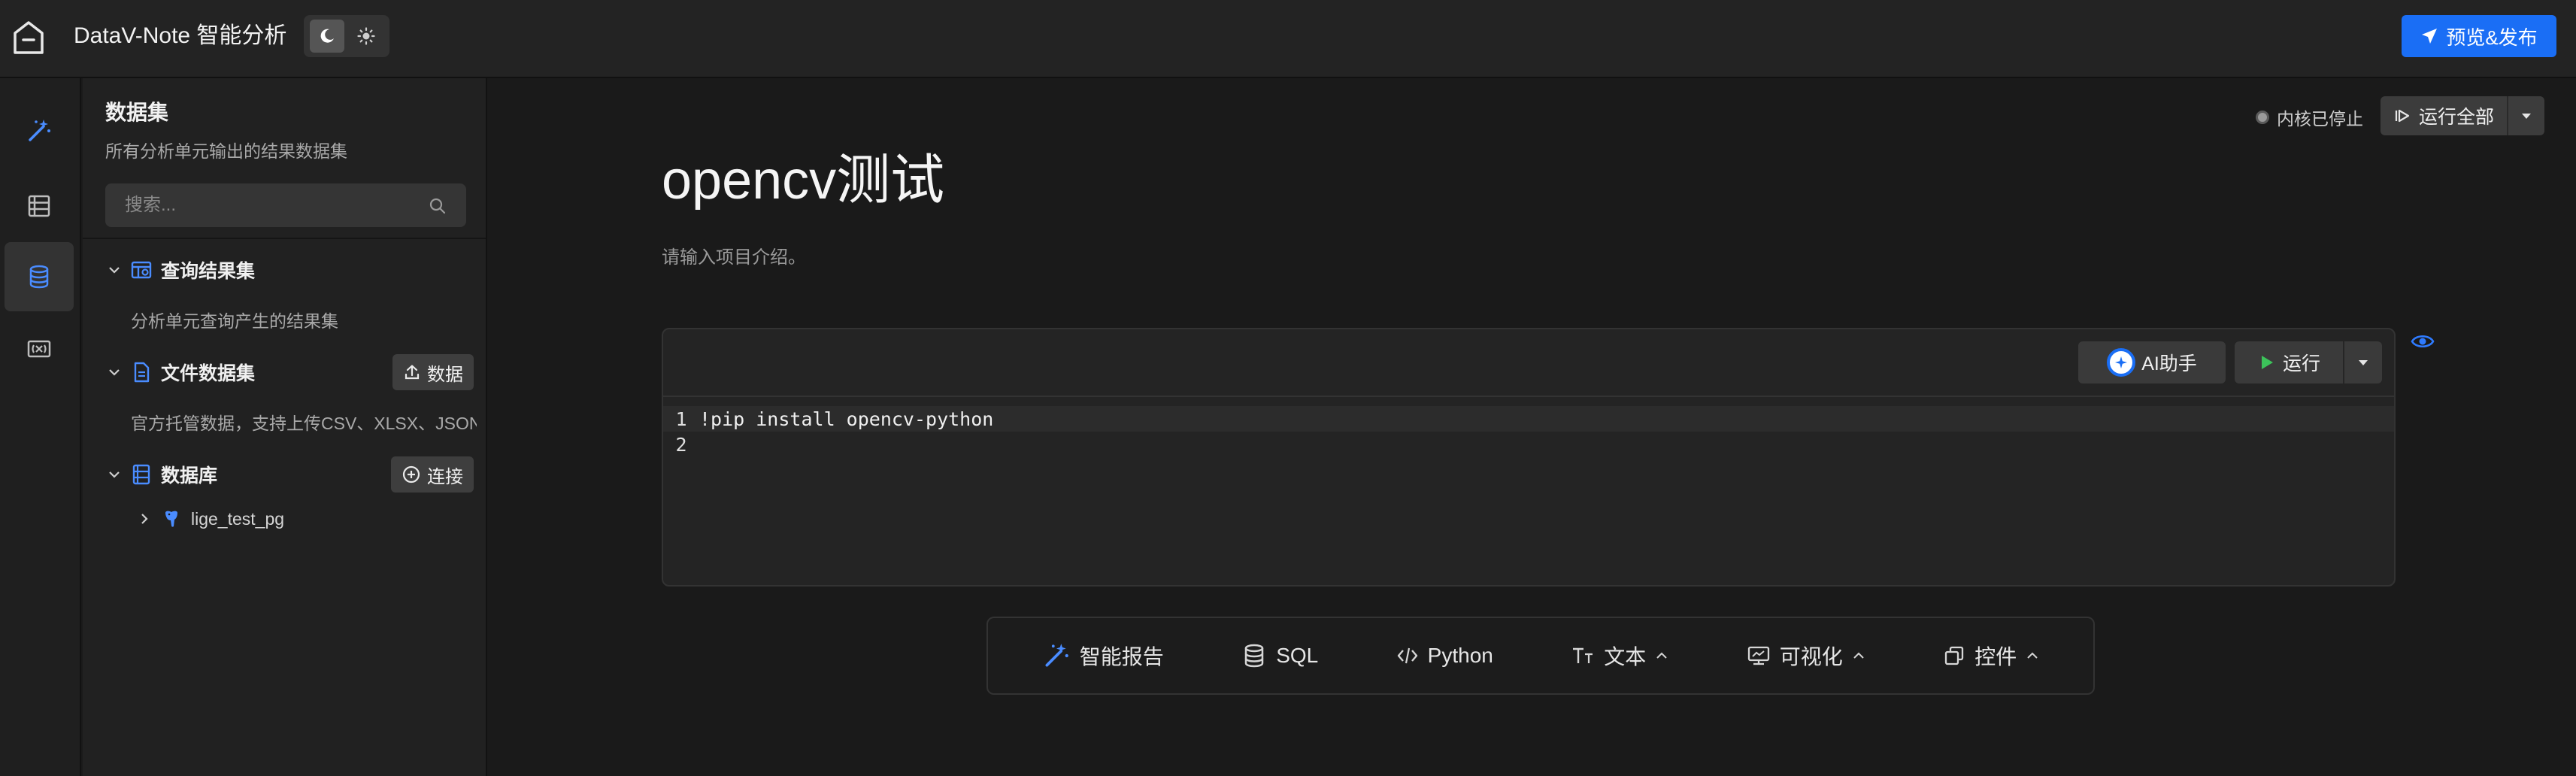 The image size is (2576, 776). Describe the element at coordinates (2456, 117) in the screenshot. I see `run-all-label: 运行全部` at that location.